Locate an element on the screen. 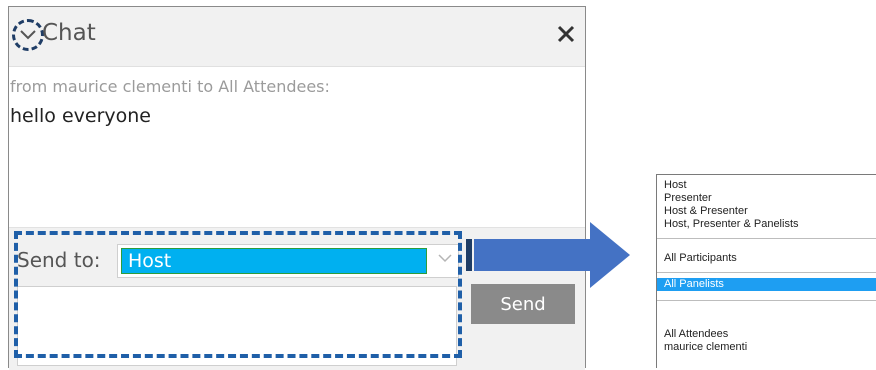 The image size is (876, 370). recipient-selected-value: Host is located at coordinates (274, 261).